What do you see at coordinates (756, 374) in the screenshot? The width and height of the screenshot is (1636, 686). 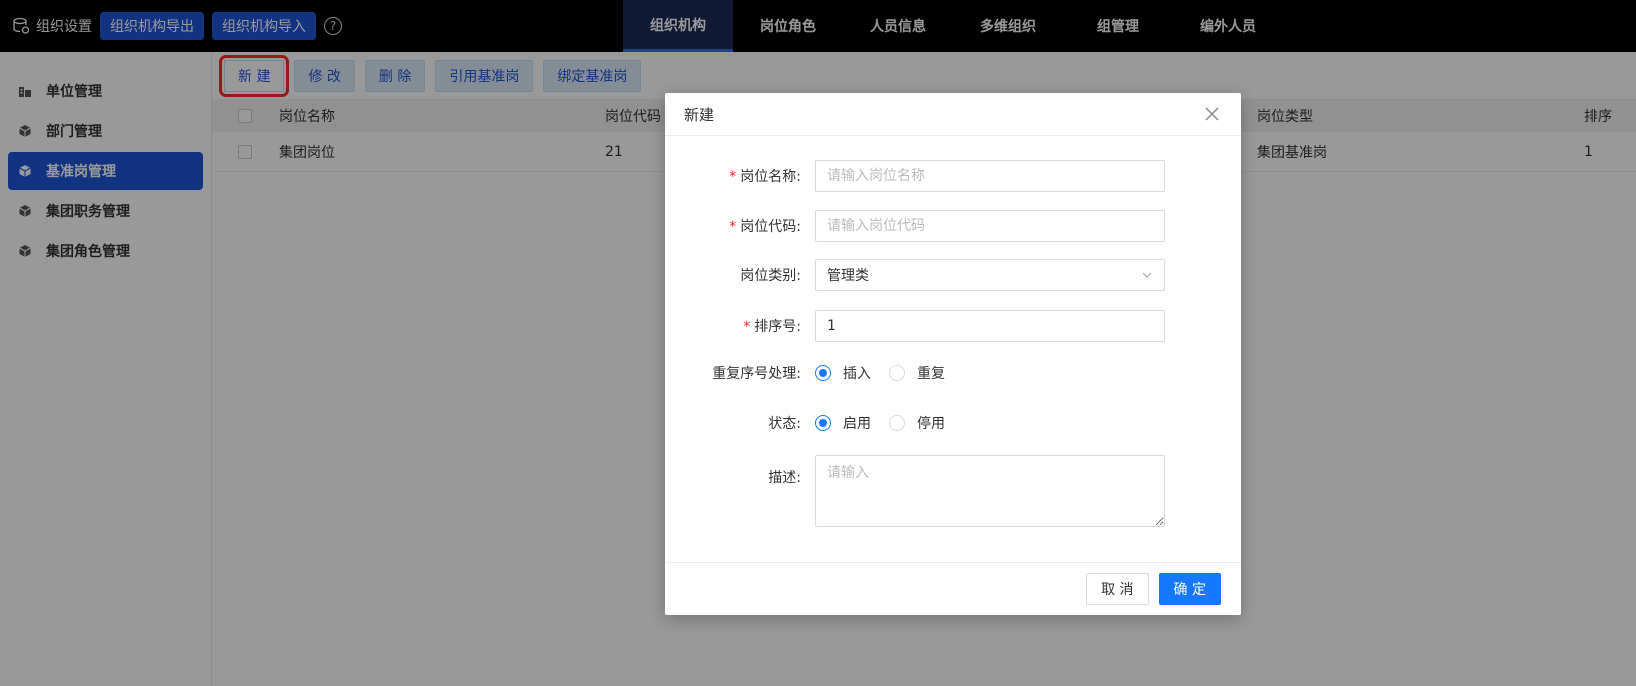 I see `duplicate-label: 重复序号处理:` at bounding box center [756, 374].